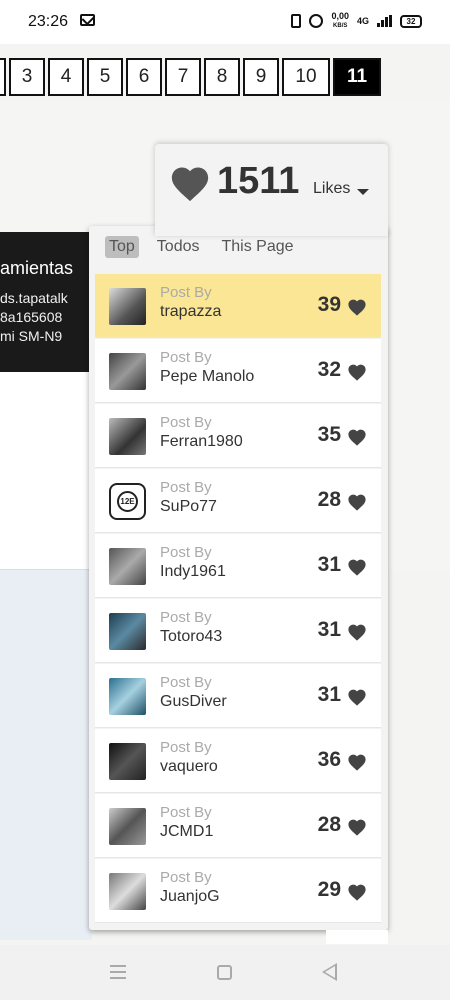 The image size is (450, 1000). I want to click on tooltip-line: ds.tapatalk, so click(34, 298).